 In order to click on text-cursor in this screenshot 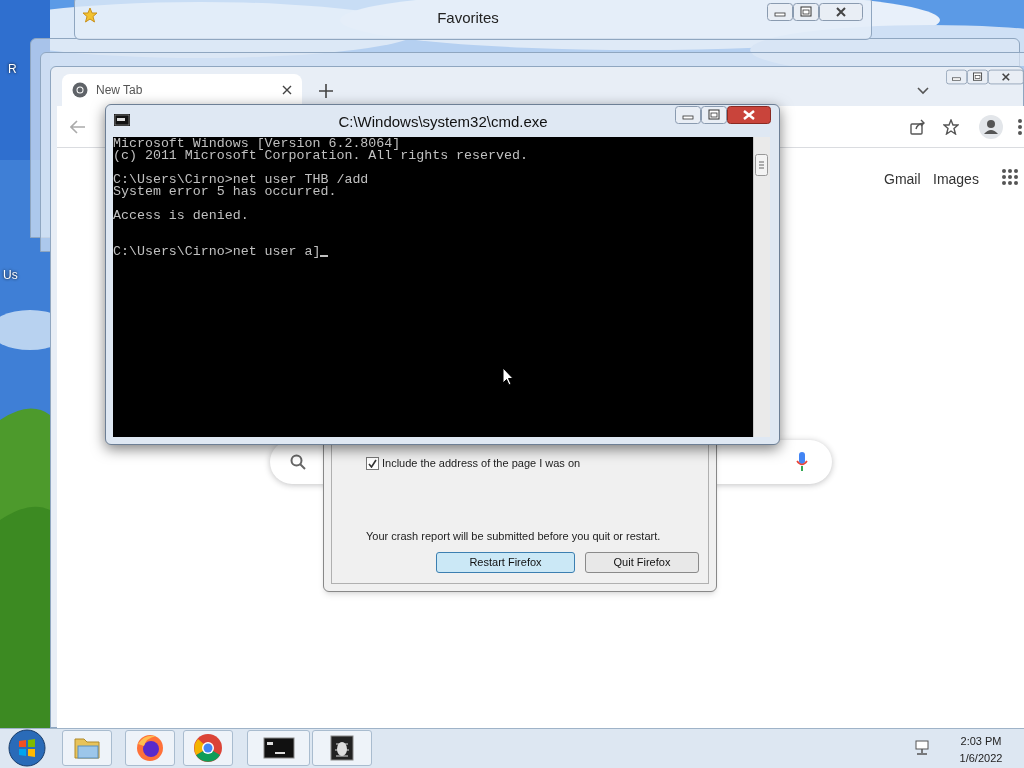, I will do `click(324, 256)`.